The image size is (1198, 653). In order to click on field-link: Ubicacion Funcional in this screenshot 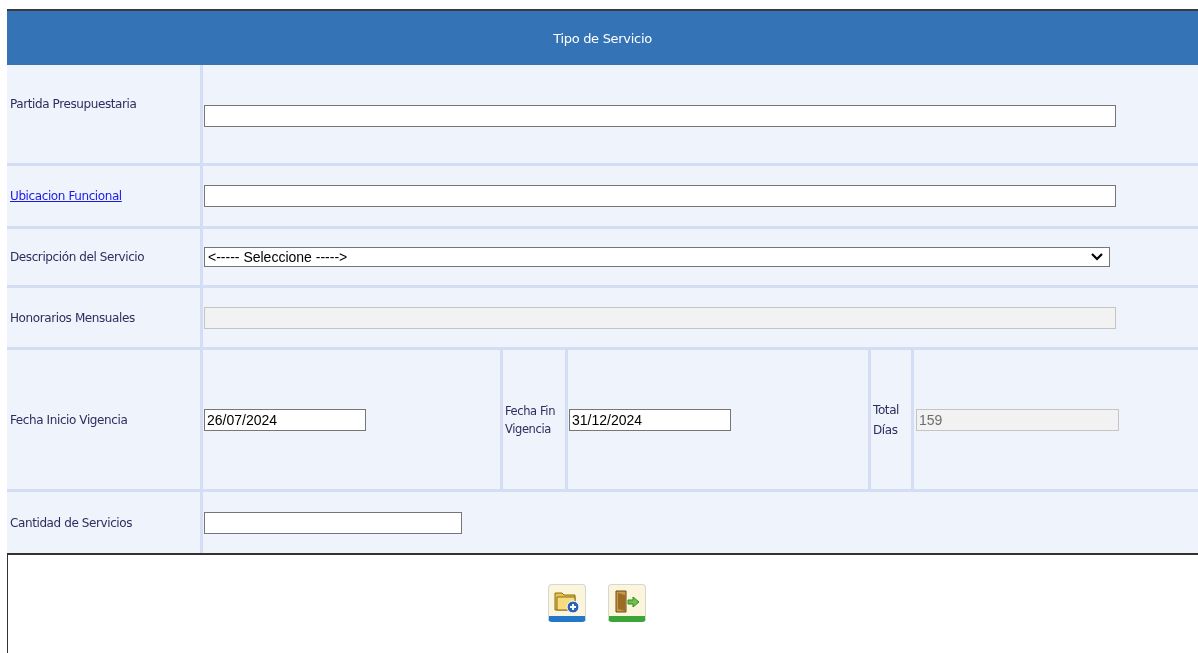, I will do `click(66, 196)`.